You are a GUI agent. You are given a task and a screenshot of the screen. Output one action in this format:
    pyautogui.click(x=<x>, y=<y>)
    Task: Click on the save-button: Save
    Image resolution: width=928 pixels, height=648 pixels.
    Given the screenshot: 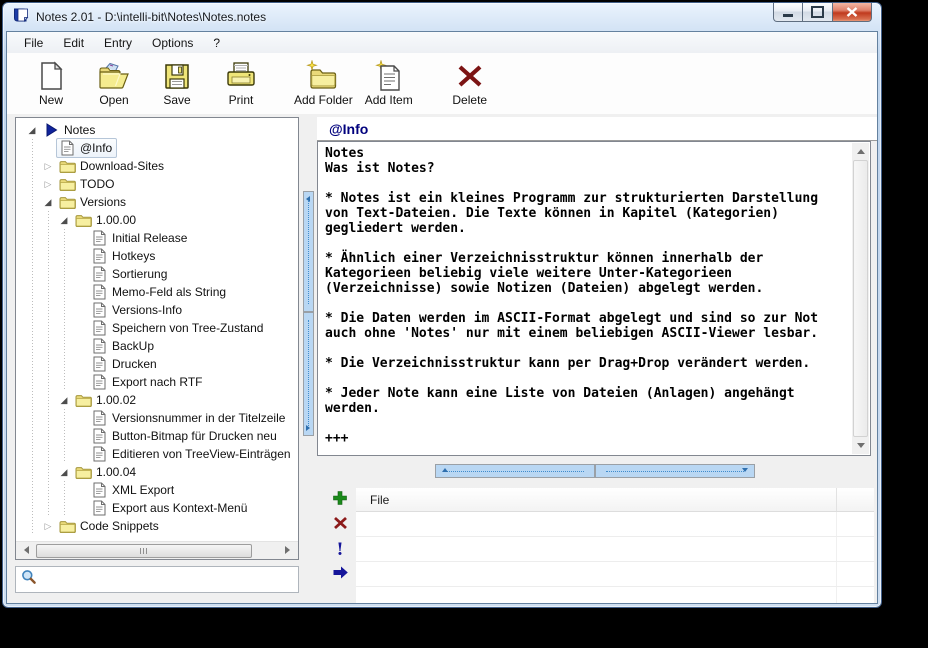 What is the action you would take?
    pyautogui.click(x=177, y=83)
    